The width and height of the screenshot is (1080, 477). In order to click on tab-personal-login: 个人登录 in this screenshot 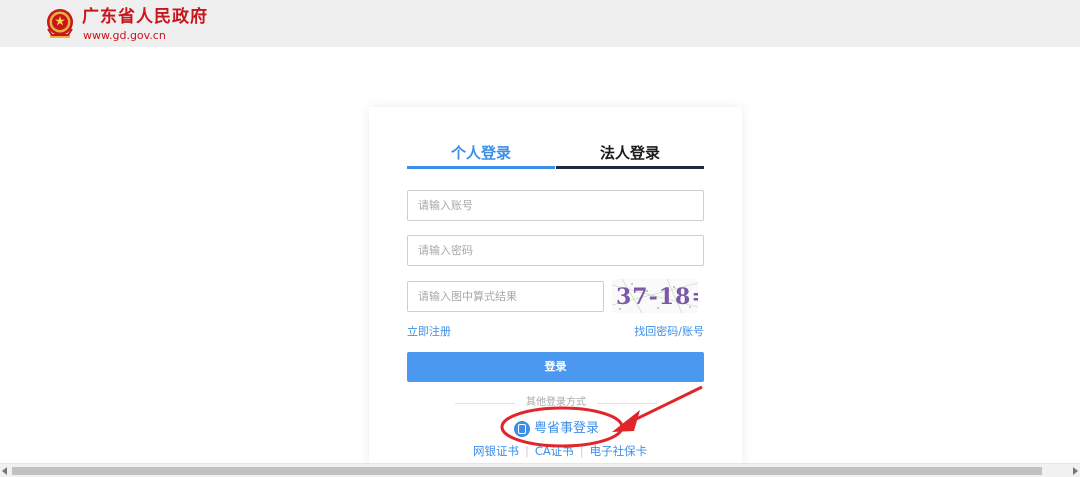, I will do `click(481, 155)`.